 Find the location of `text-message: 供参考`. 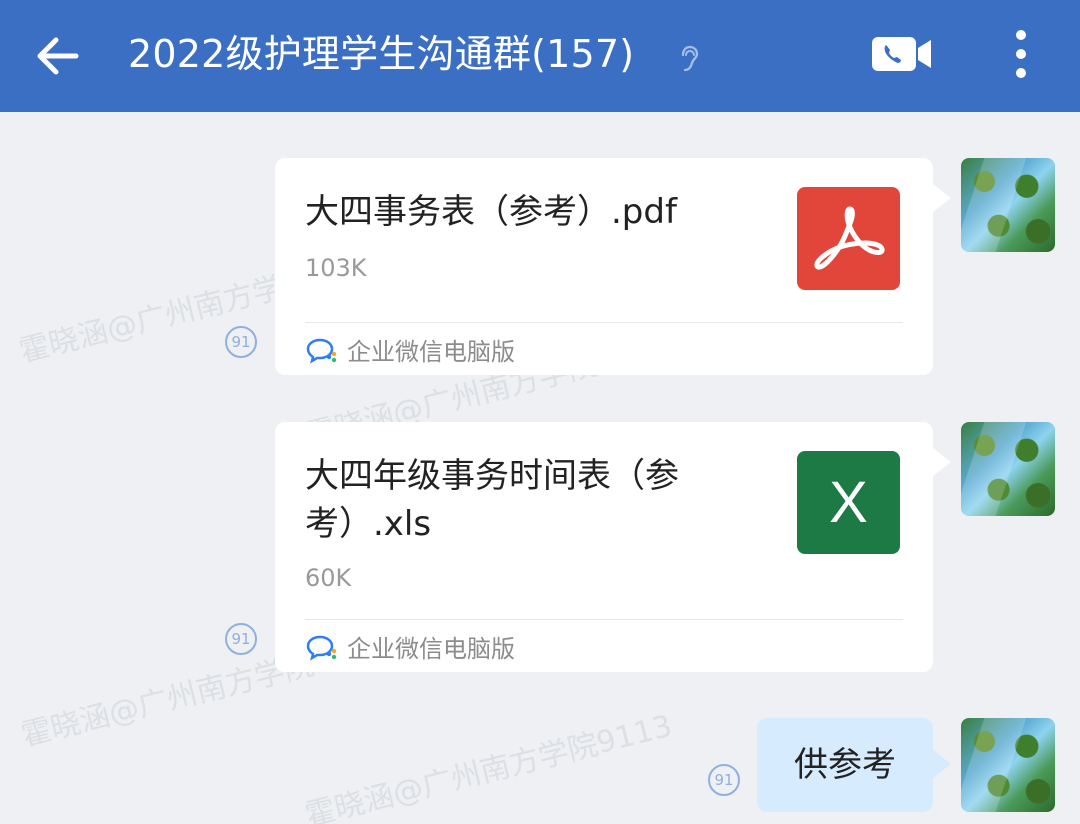

text-message: 供参考 is located at coordinates (845, 765).